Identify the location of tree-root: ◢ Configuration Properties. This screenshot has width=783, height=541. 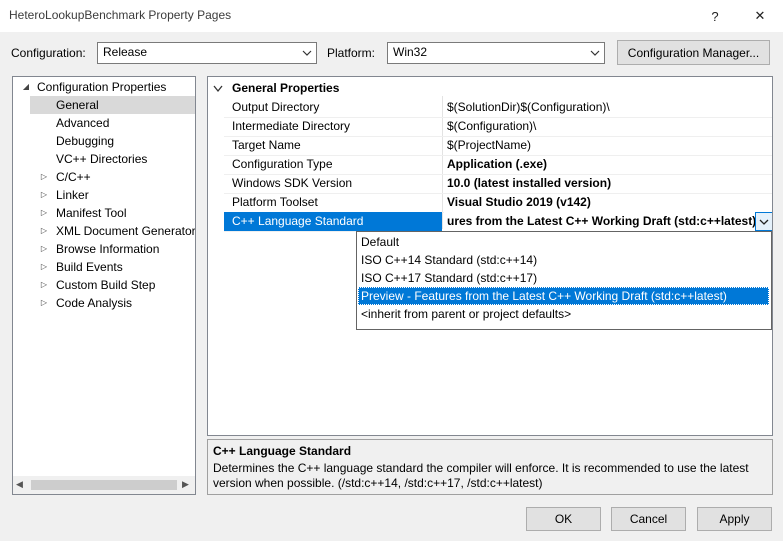
(104, 87).